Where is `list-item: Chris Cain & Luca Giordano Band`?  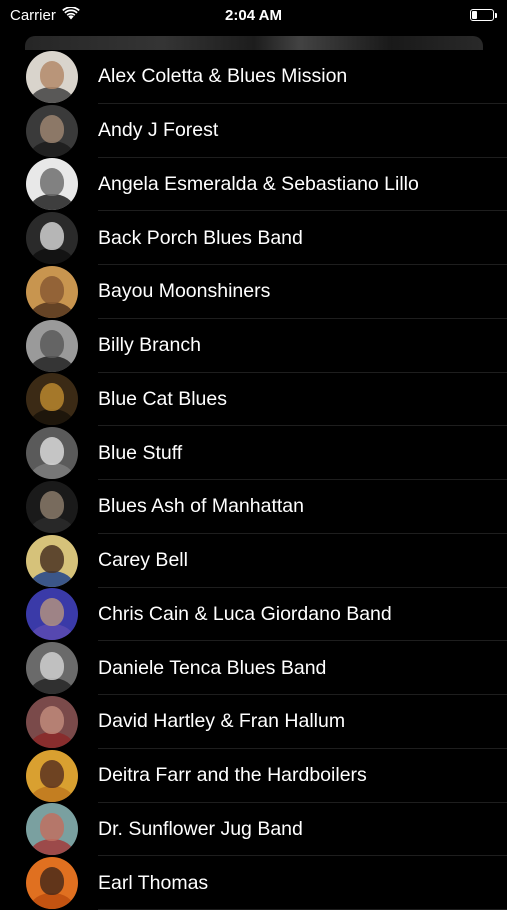 list-item: Chris Cain & Luca Giordano Band is located at coordinates (253, 614).